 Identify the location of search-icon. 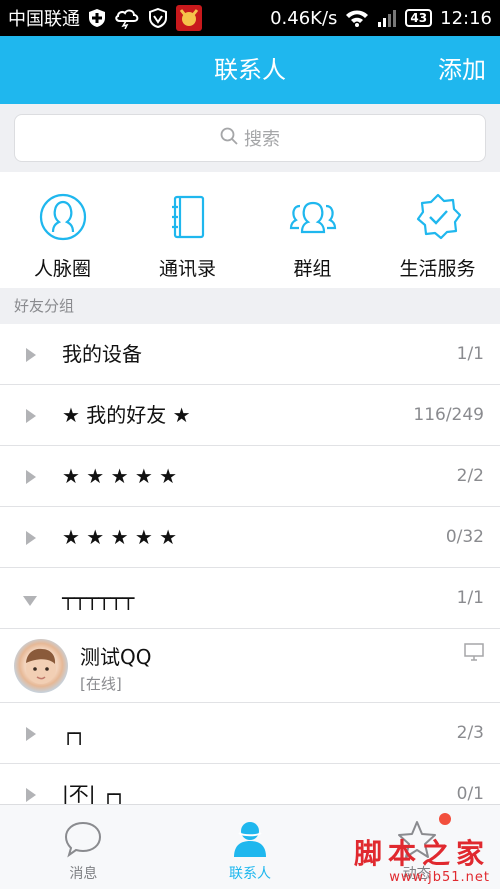
(229, 138).